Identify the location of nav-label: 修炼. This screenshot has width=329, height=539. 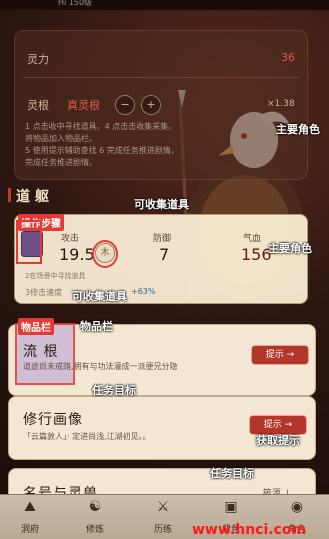
(94, 530).